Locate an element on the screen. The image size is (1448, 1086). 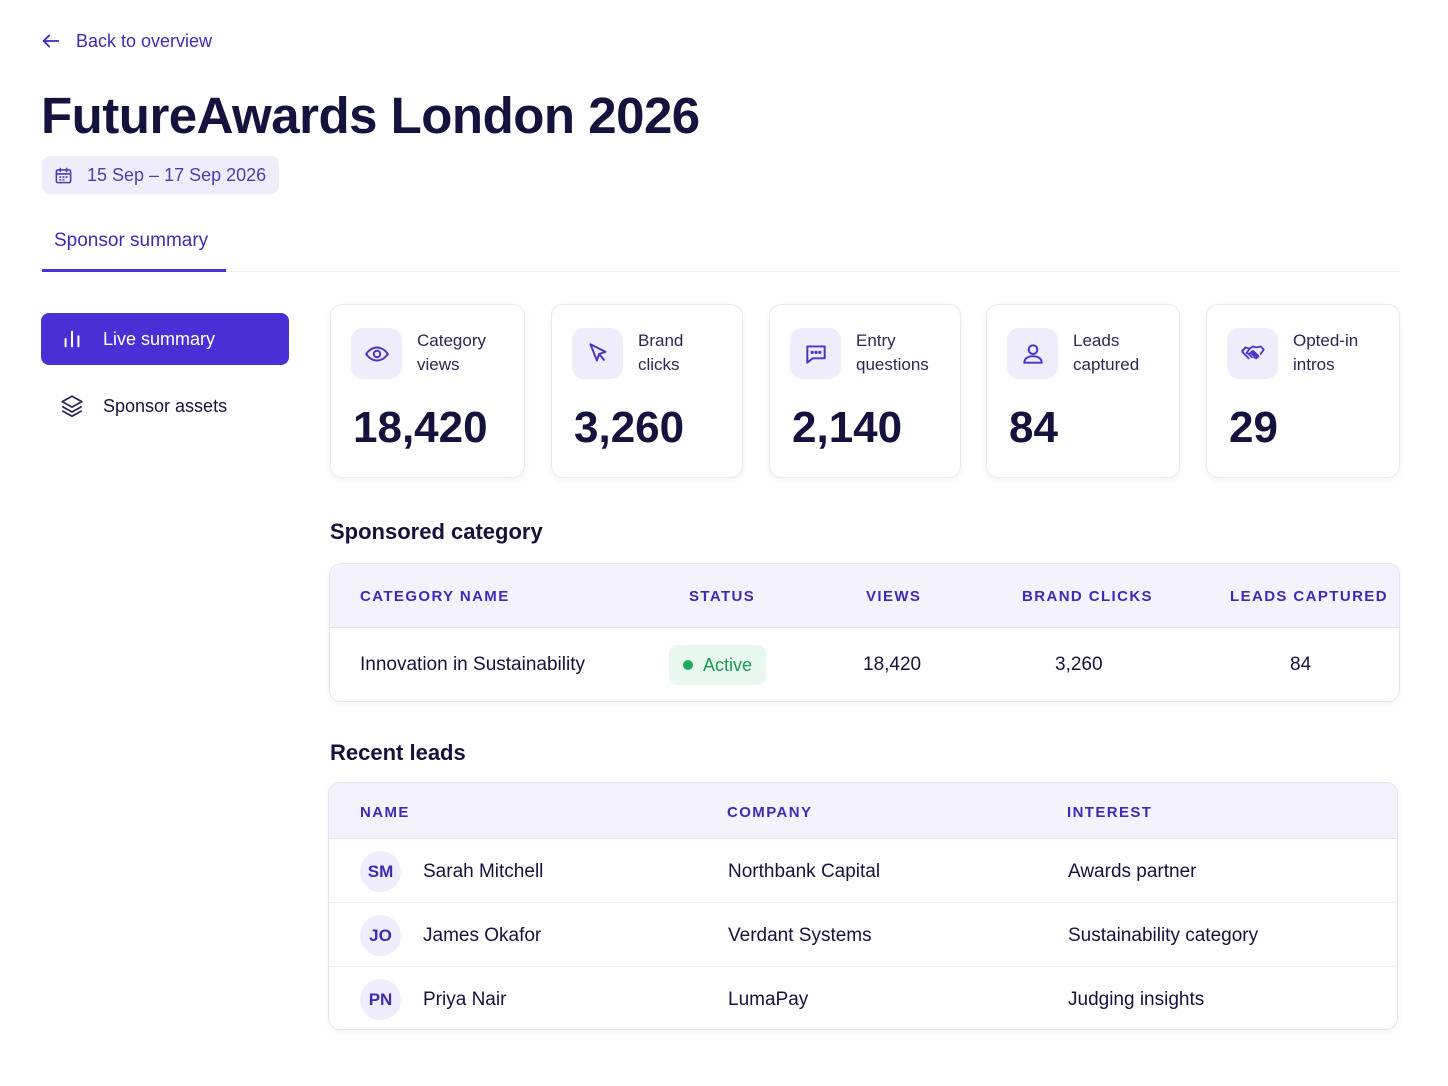
stat-card-leads-captured: Leads captured 84 is located at coordinates (1083, 391).